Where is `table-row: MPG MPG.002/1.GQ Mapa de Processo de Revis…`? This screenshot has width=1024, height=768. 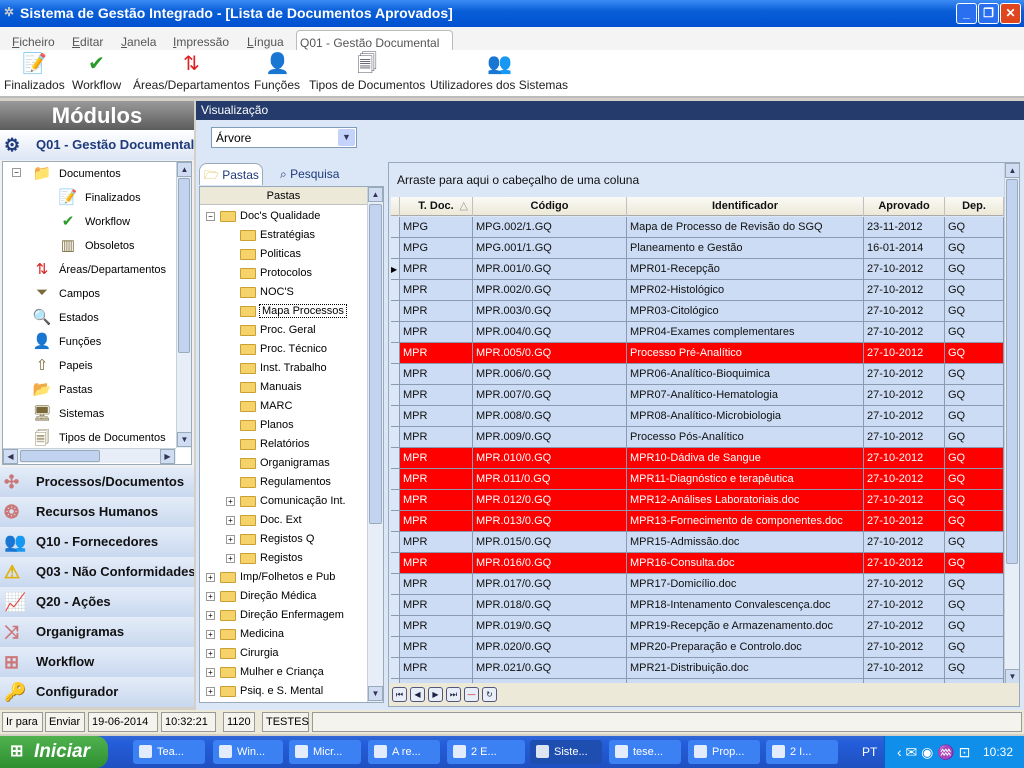 table-row: MPG MPG.002/1.GQ Mapa de Processo de Revis… is located at coordinates (697, 227).